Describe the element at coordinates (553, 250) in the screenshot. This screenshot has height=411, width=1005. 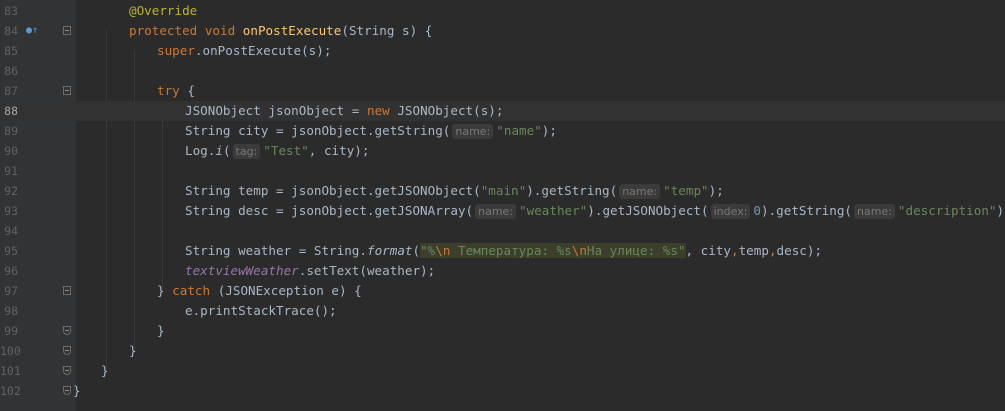
I see `format-string: "%\n Температура: %s\nНа улице: %s"` at that location.